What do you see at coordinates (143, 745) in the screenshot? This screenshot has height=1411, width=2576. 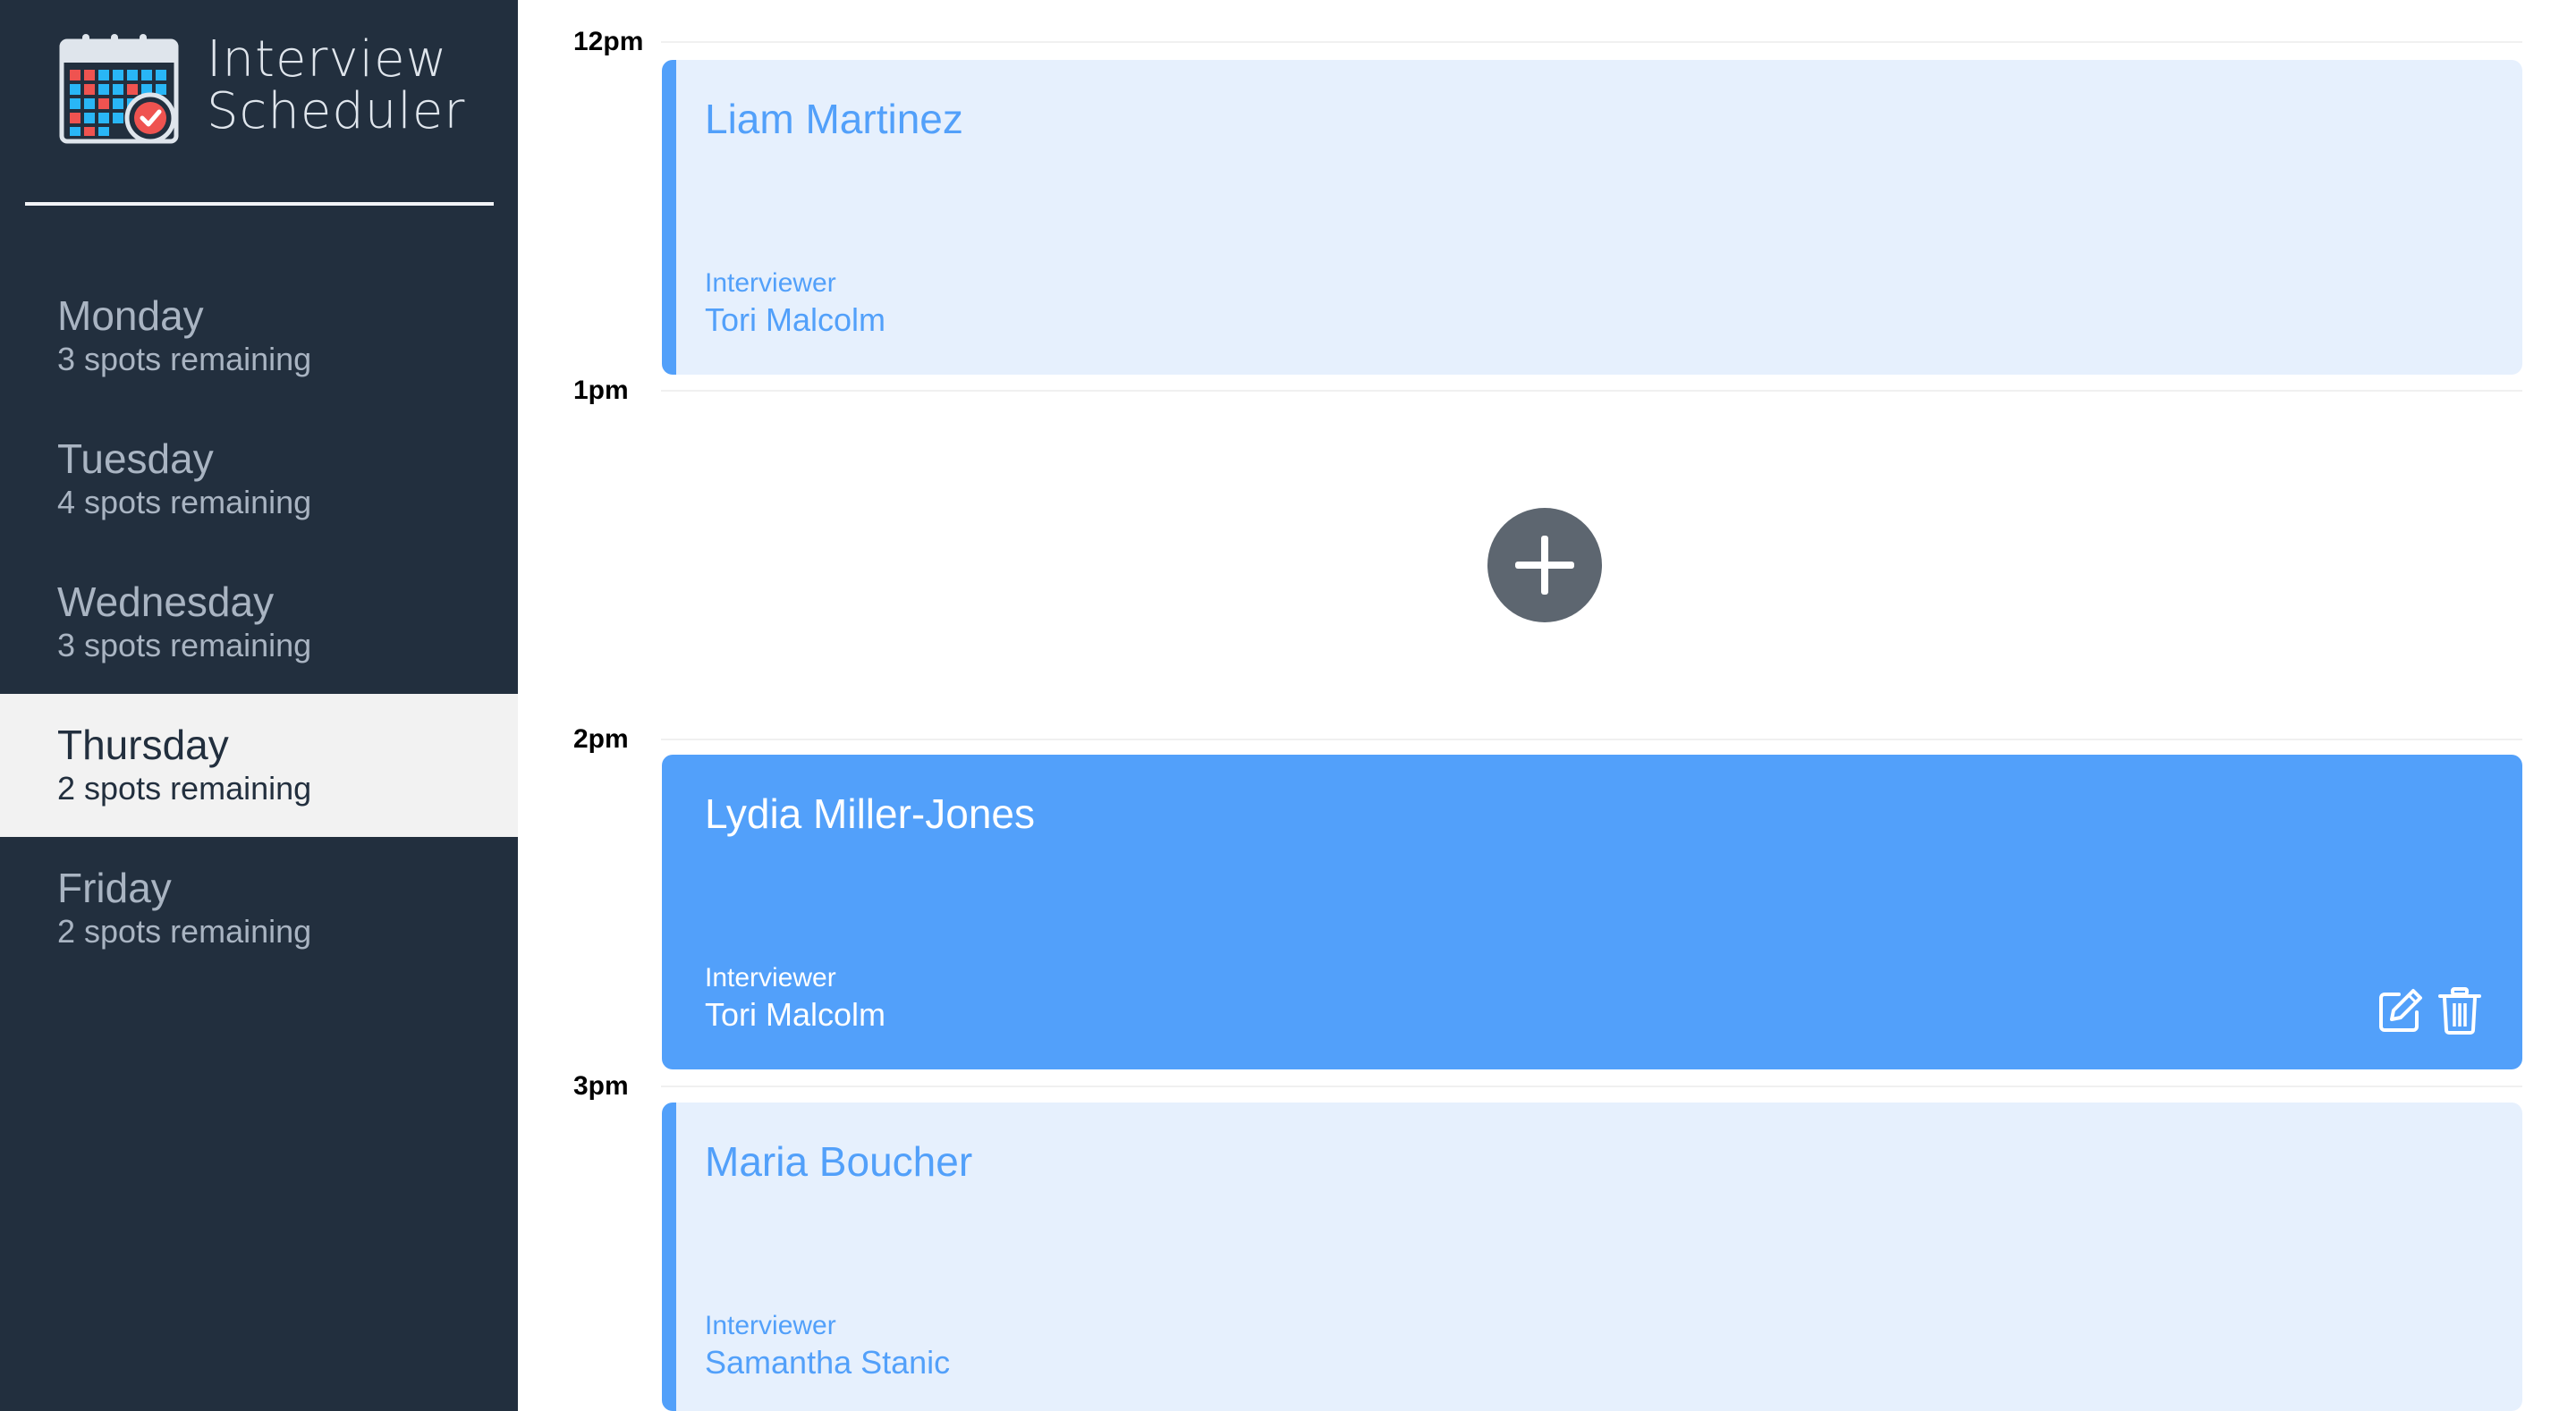 I see `day-name: Thursday` at bounding box center [143, 745].